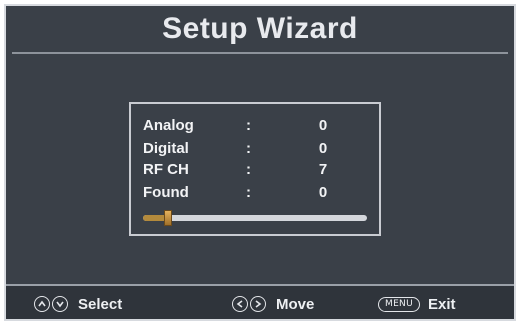 The width and height of the screenshot is (520, 325). I want to click on right-icon, so click(258, 304).